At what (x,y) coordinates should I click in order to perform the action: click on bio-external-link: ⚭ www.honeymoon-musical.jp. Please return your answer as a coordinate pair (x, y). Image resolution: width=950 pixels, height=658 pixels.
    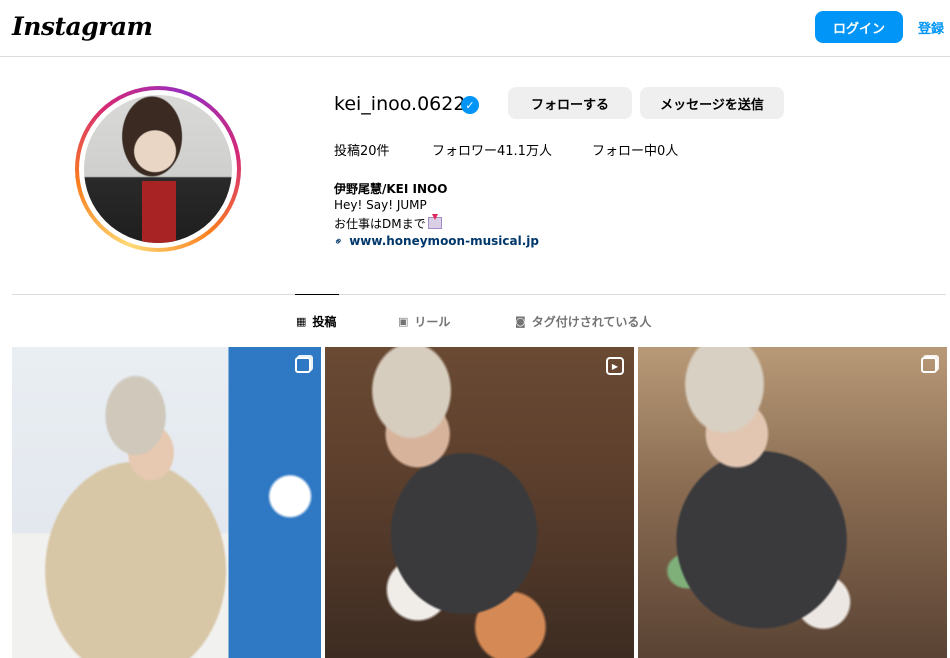
    Looking at the image, I should click on (434, 241).